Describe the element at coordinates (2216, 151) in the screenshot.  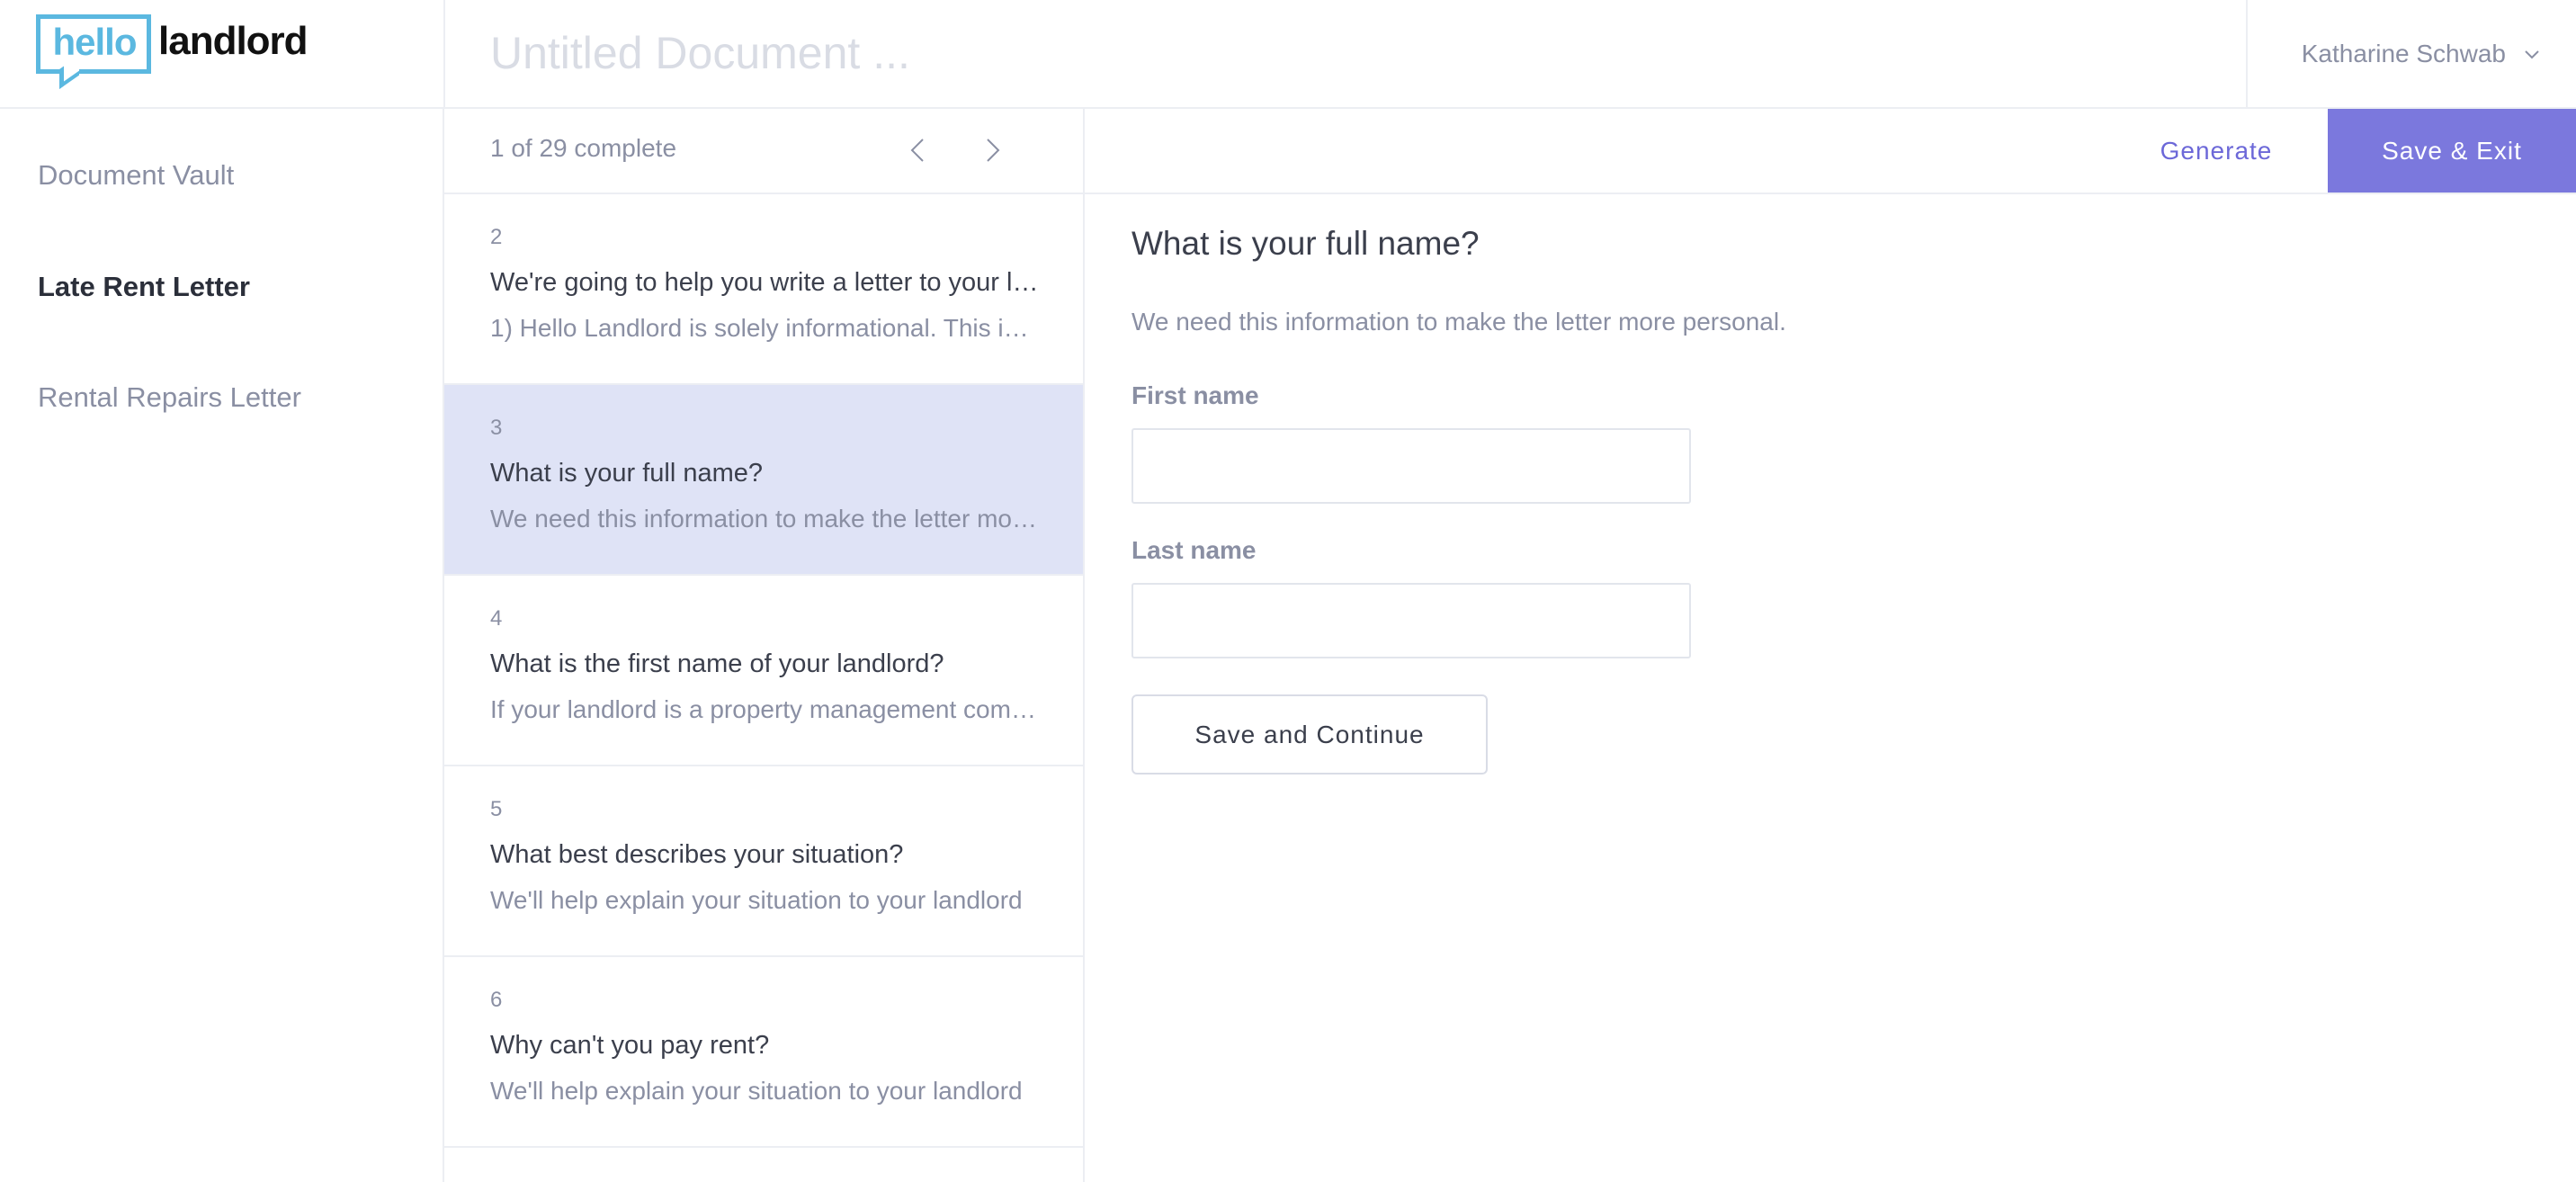
I see `generate-button: Generate` at that location.